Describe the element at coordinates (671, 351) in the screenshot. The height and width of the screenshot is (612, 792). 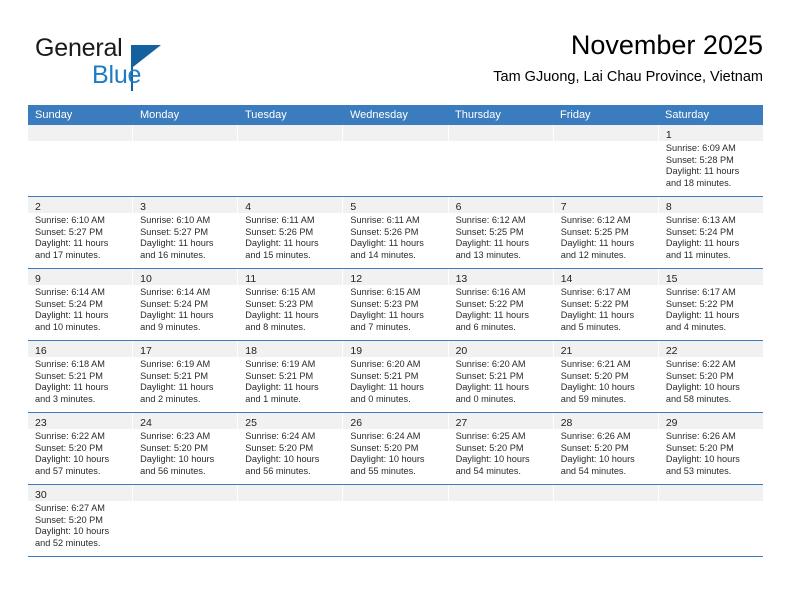
I see `day-number: 22` at that location.